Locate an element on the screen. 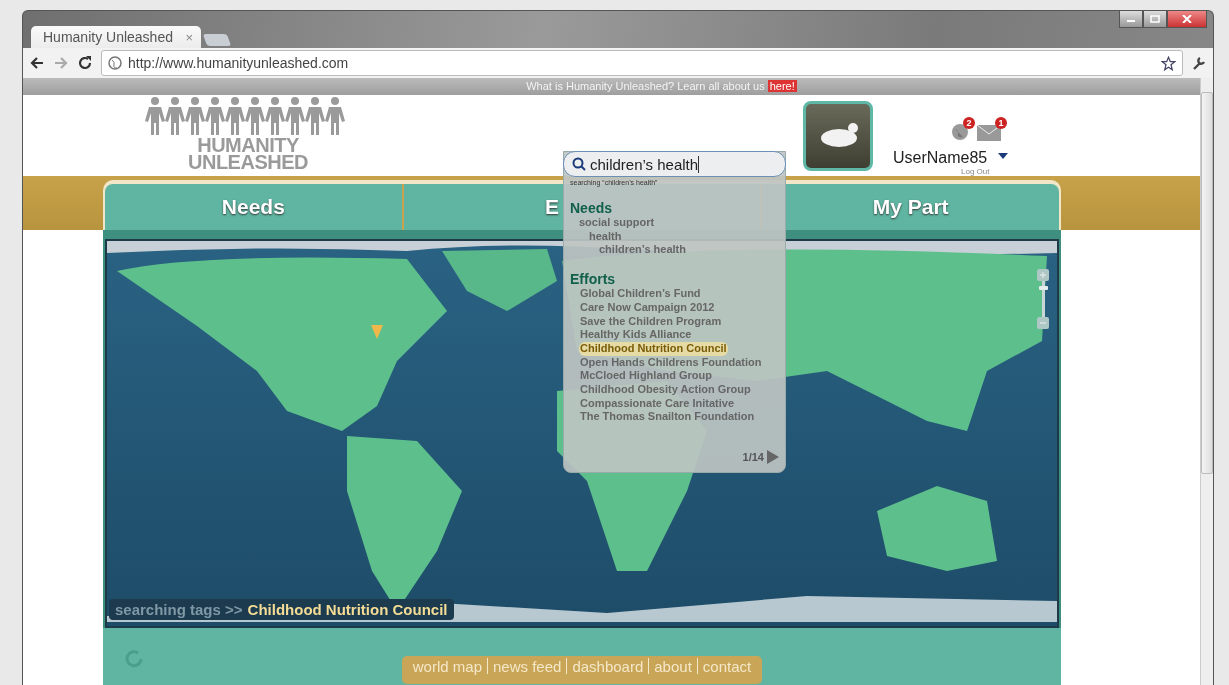 This screenshot has height=685, width=1229. footer-link: about is located at coordinates (672, 666).